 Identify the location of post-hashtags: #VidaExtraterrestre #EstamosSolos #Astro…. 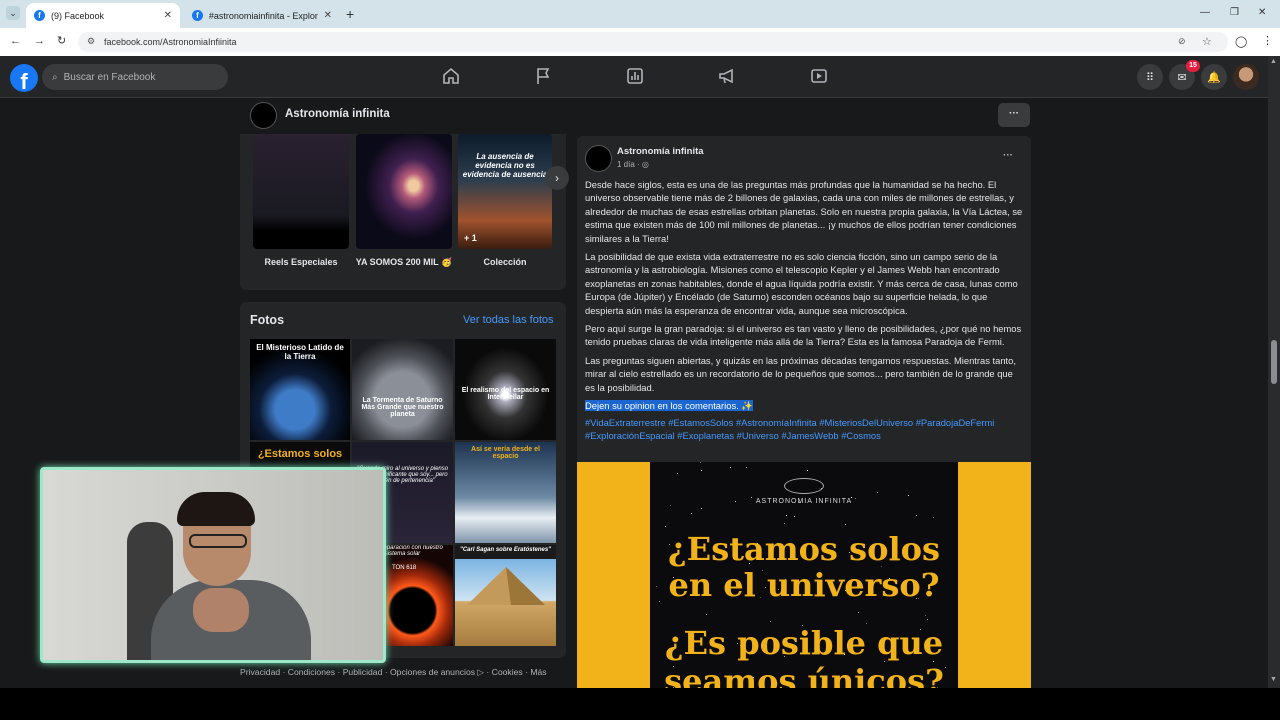
(804, 429).